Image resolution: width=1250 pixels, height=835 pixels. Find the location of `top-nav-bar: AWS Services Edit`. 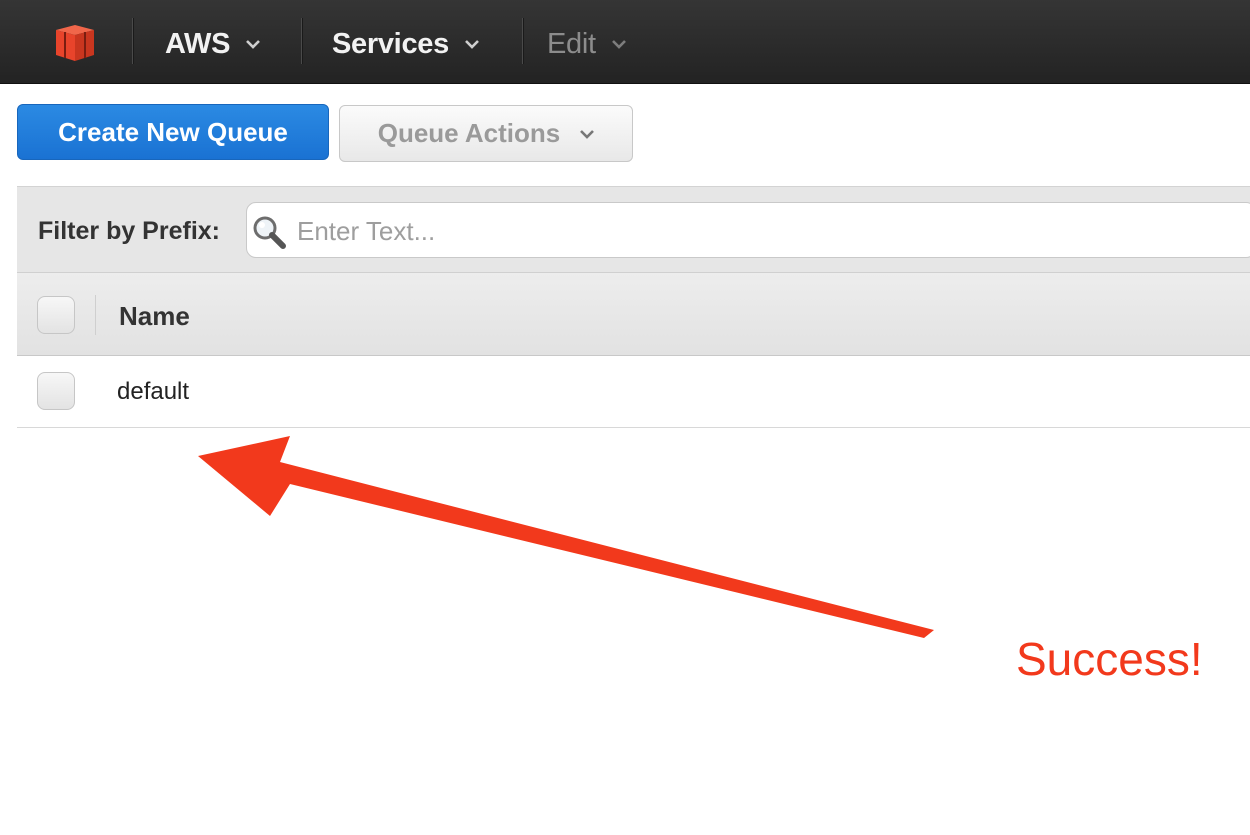

top-nav-bar: AWS Services Edit is located at coordinates (625, 42).